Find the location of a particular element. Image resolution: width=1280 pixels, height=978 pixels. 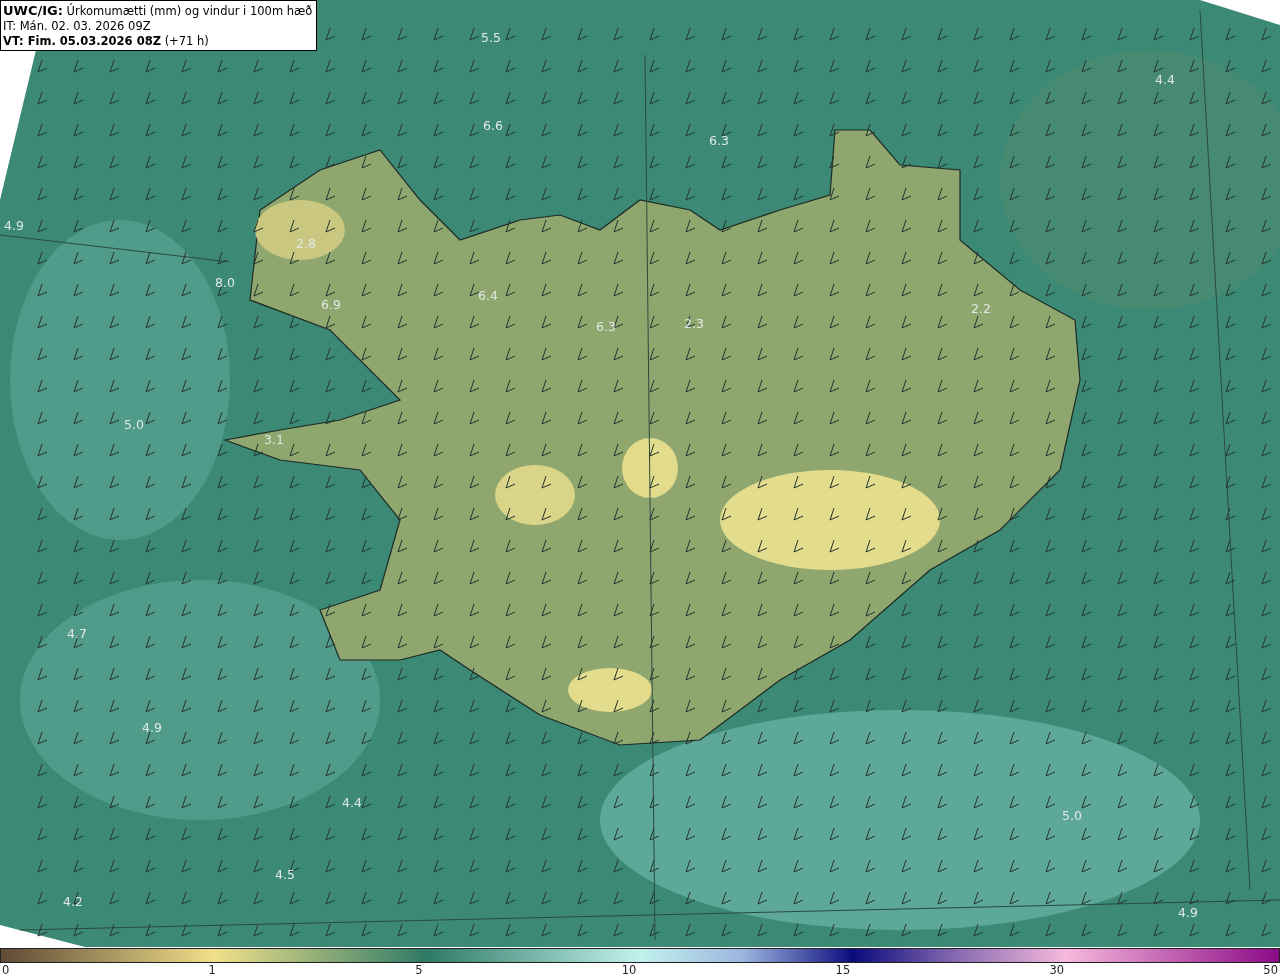

value-label: 4.7 is located at coordinates (77, 634).